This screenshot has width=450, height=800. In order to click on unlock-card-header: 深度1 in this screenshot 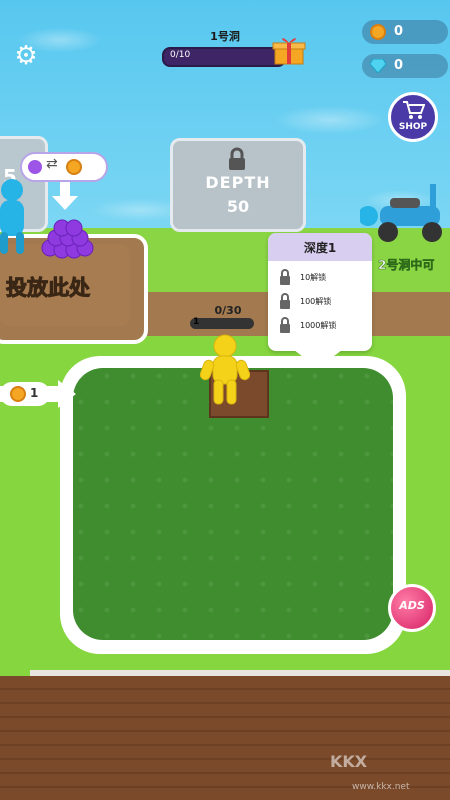, I will do `click(320, 247)`.